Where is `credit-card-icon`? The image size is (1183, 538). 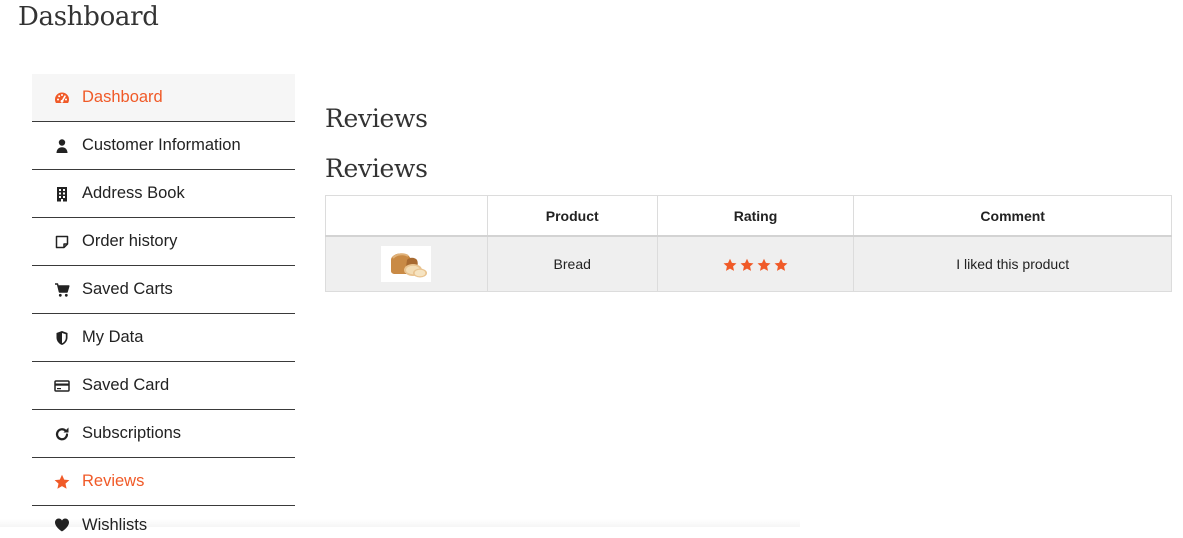 credit-card-icon is located at coordinates (62, 386).